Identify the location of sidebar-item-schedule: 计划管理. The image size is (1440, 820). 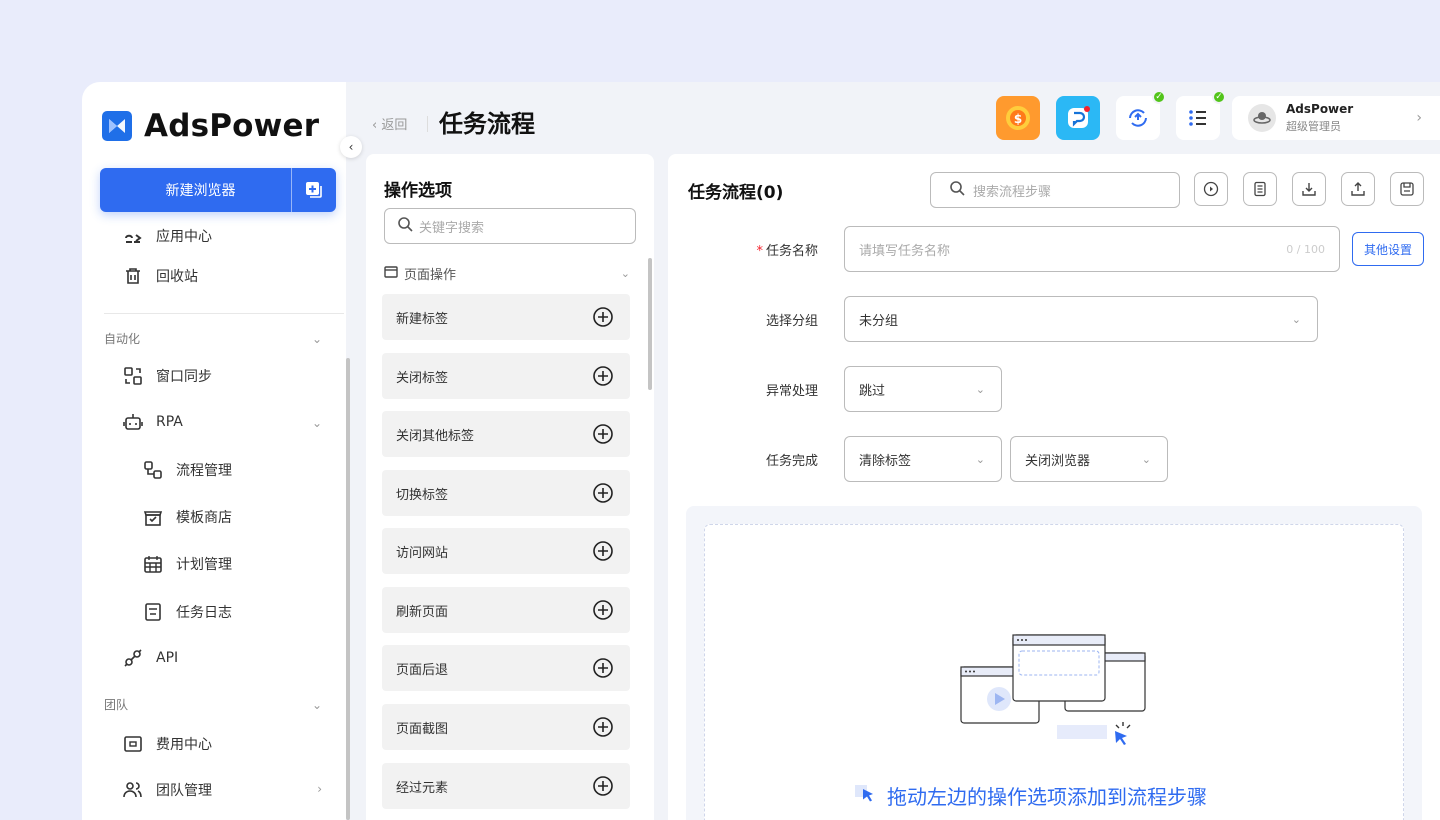
(187, 564).